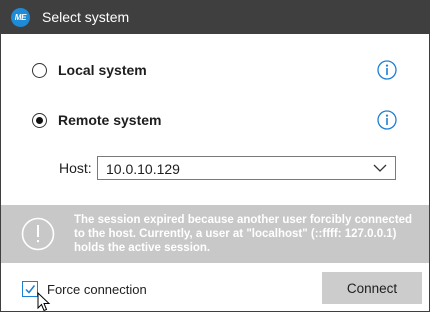 The image size is (430, 312). What do you see at coordinates (86, 17) in the screenshot?
I see `window-title: Select system` at bounding box center [86, 17].